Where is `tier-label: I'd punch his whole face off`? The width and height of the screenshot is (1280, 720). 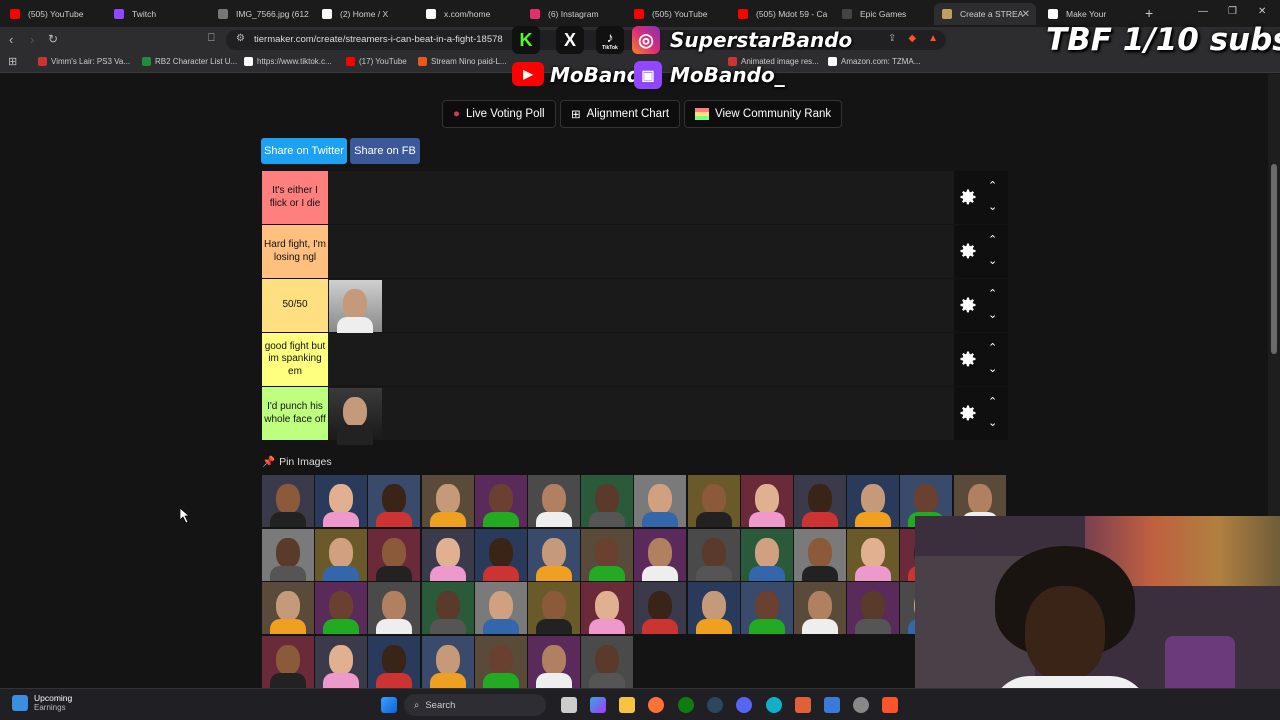
tier-label: I'd punch his whole face off is located at coordinates (295, 413).